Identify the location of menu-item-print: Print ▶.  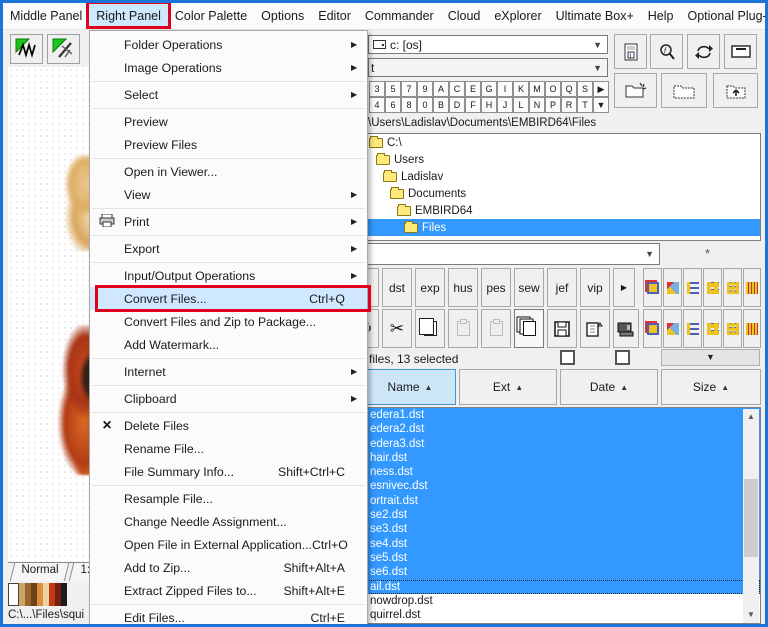
(228, 221).